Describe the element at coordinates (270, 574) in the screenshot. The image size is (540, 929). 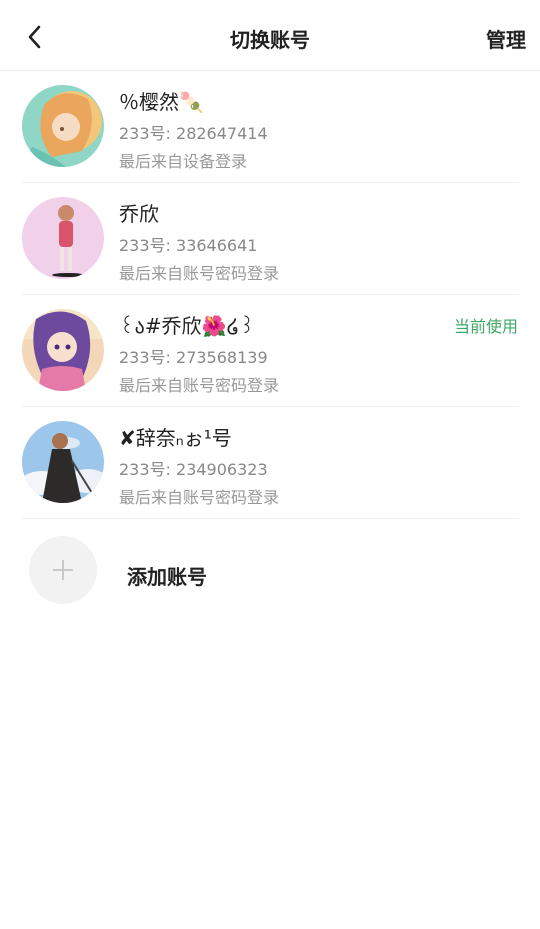
I see `add-account-button: 添加账号` at that location.